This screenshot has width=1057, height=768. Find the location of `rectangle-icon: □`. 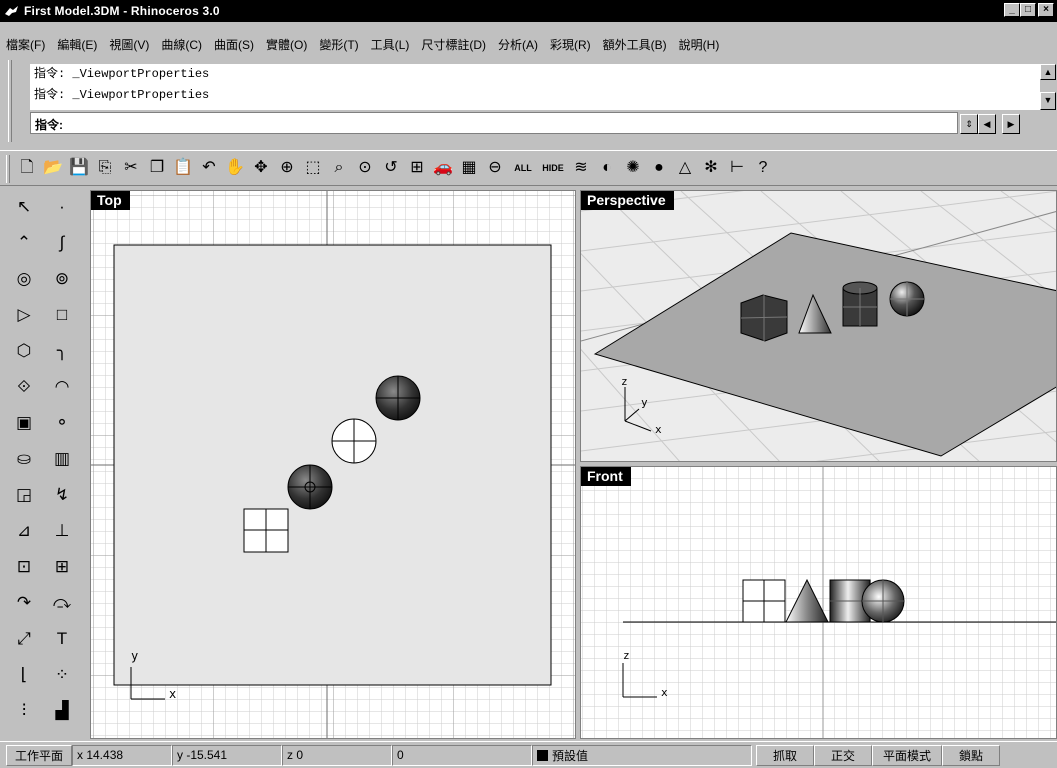

rectangle-icon: □ is located at coordinates (62, 315).